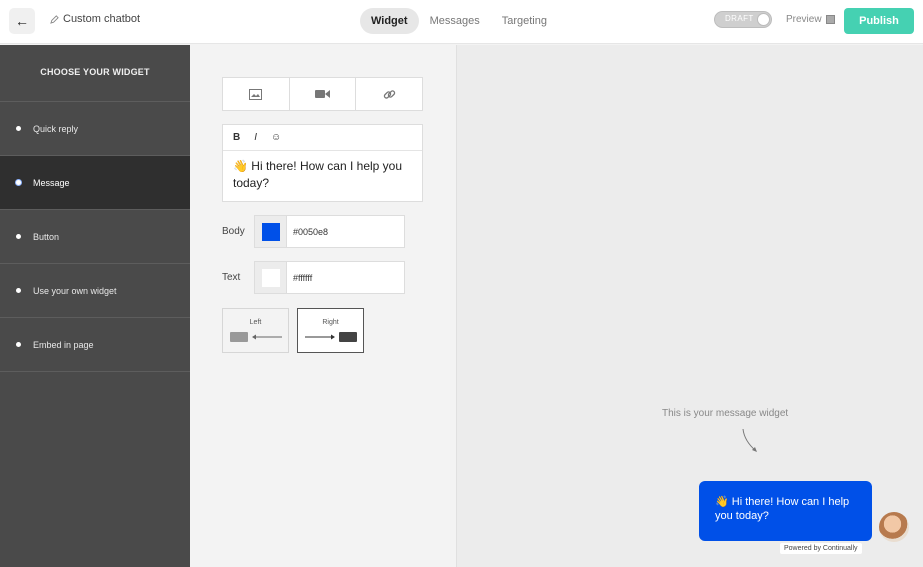 The width and height of the screenshot is (923, 567). What do you see at coordinates (330, 330) in the screenshot?
I see `align-right-option: Right` at bounding box center [330, 330].